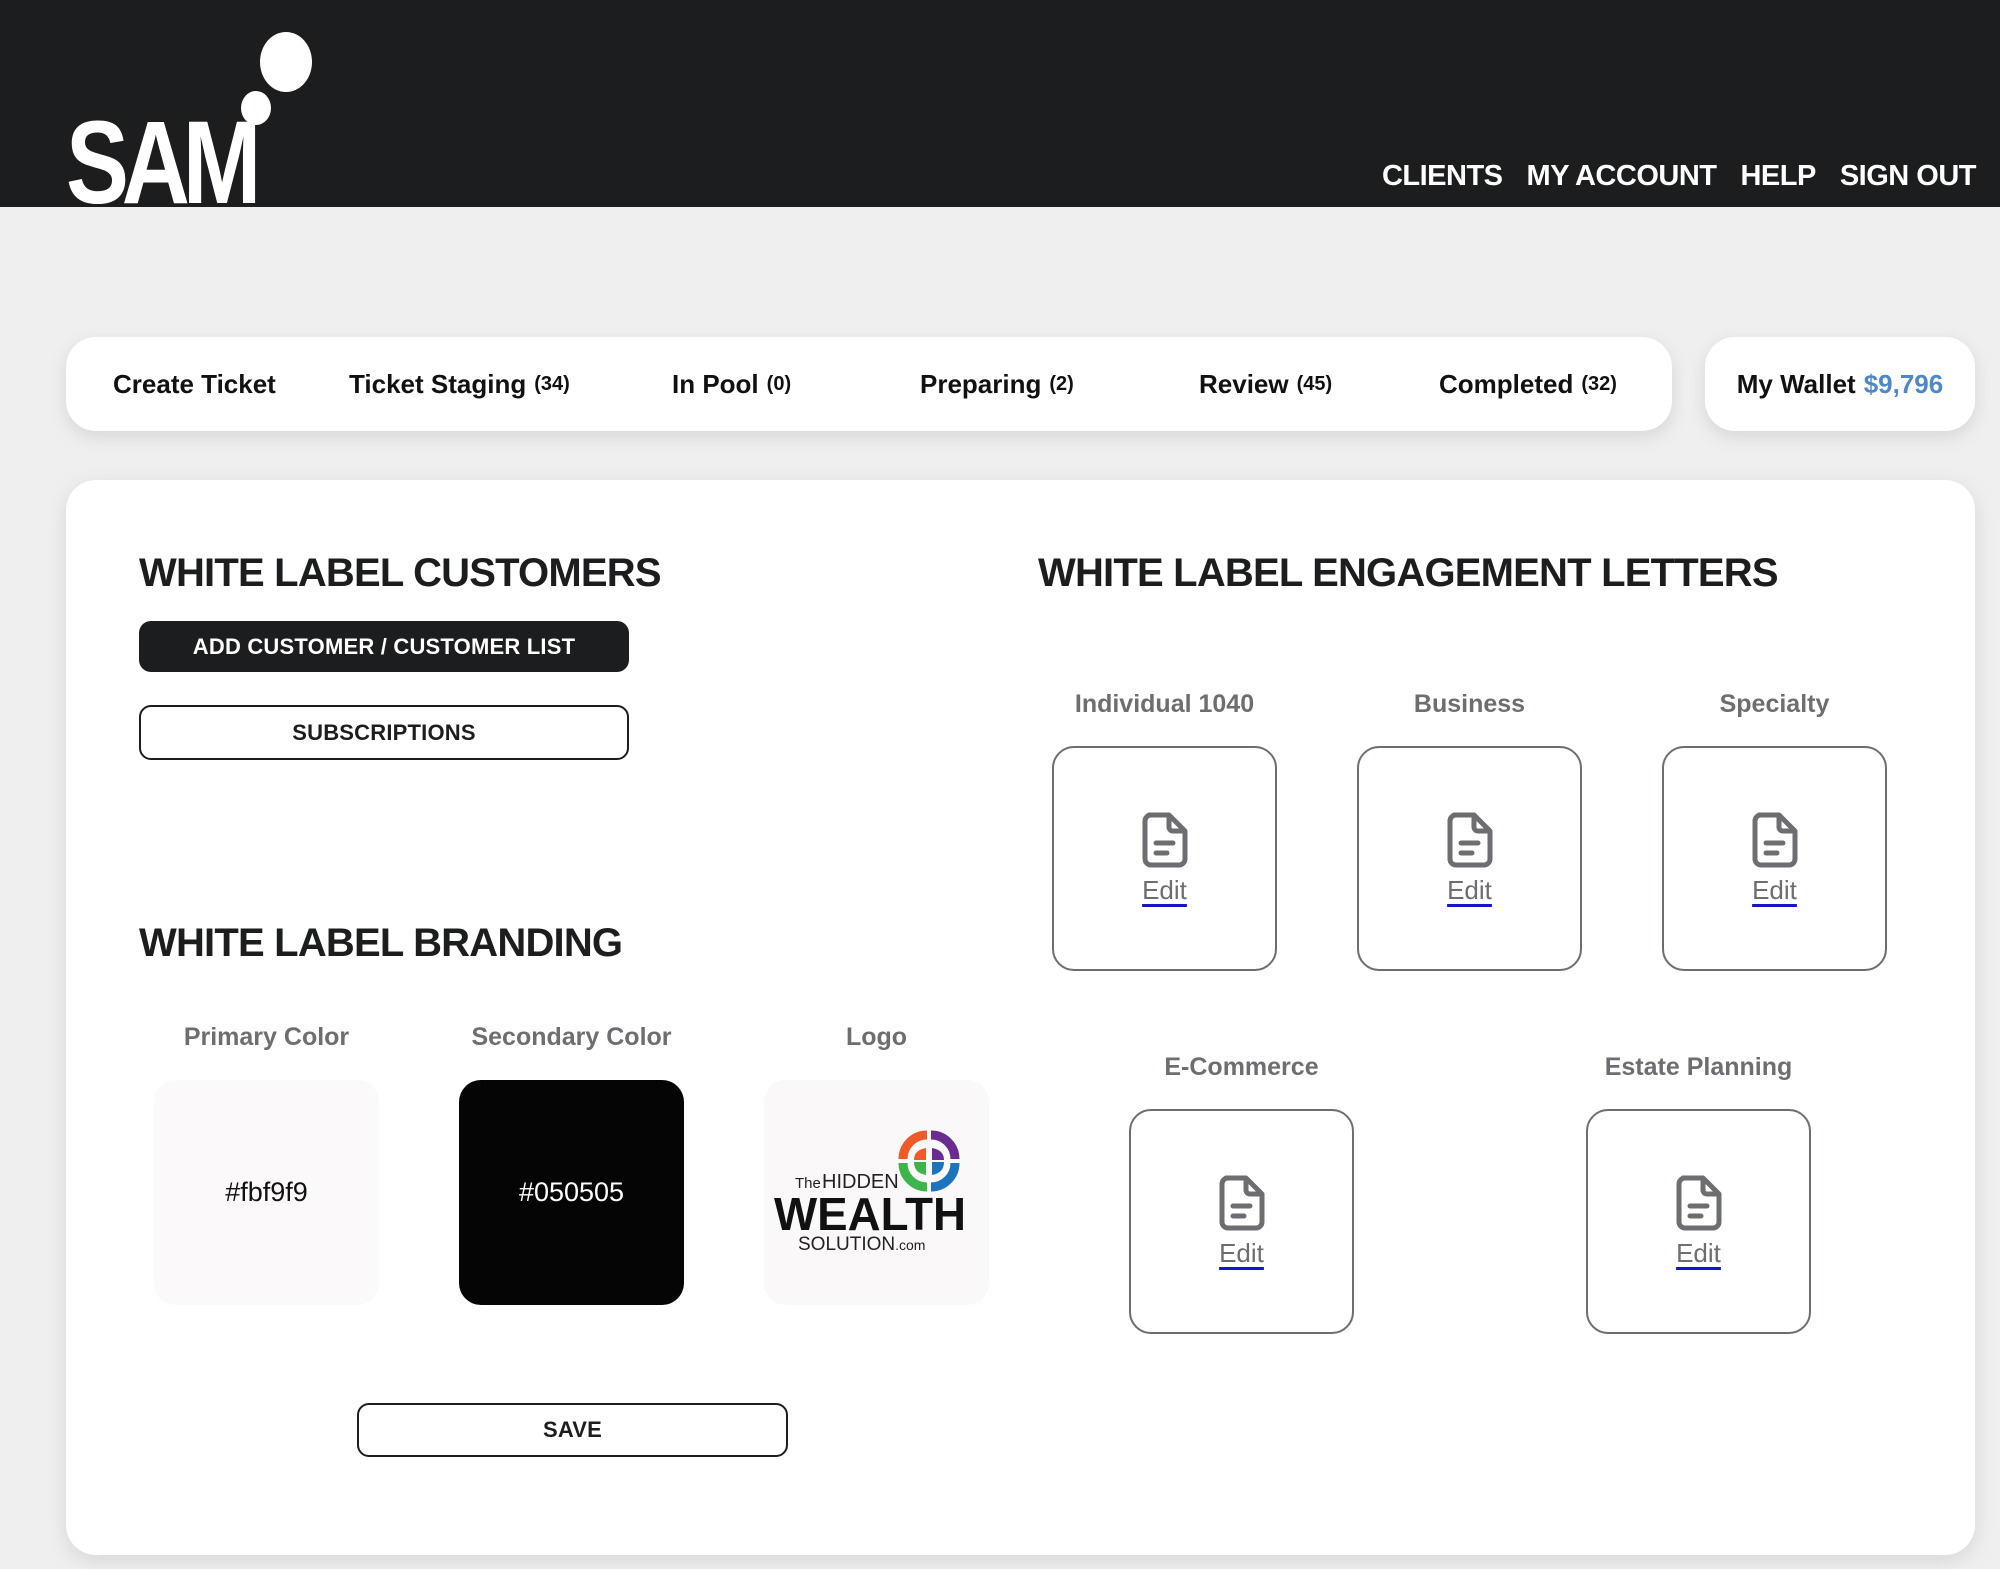 This screenshot has height=1569, width=2000. I want to click on letter-label-specialty: Specialty, so click(1774, 704).